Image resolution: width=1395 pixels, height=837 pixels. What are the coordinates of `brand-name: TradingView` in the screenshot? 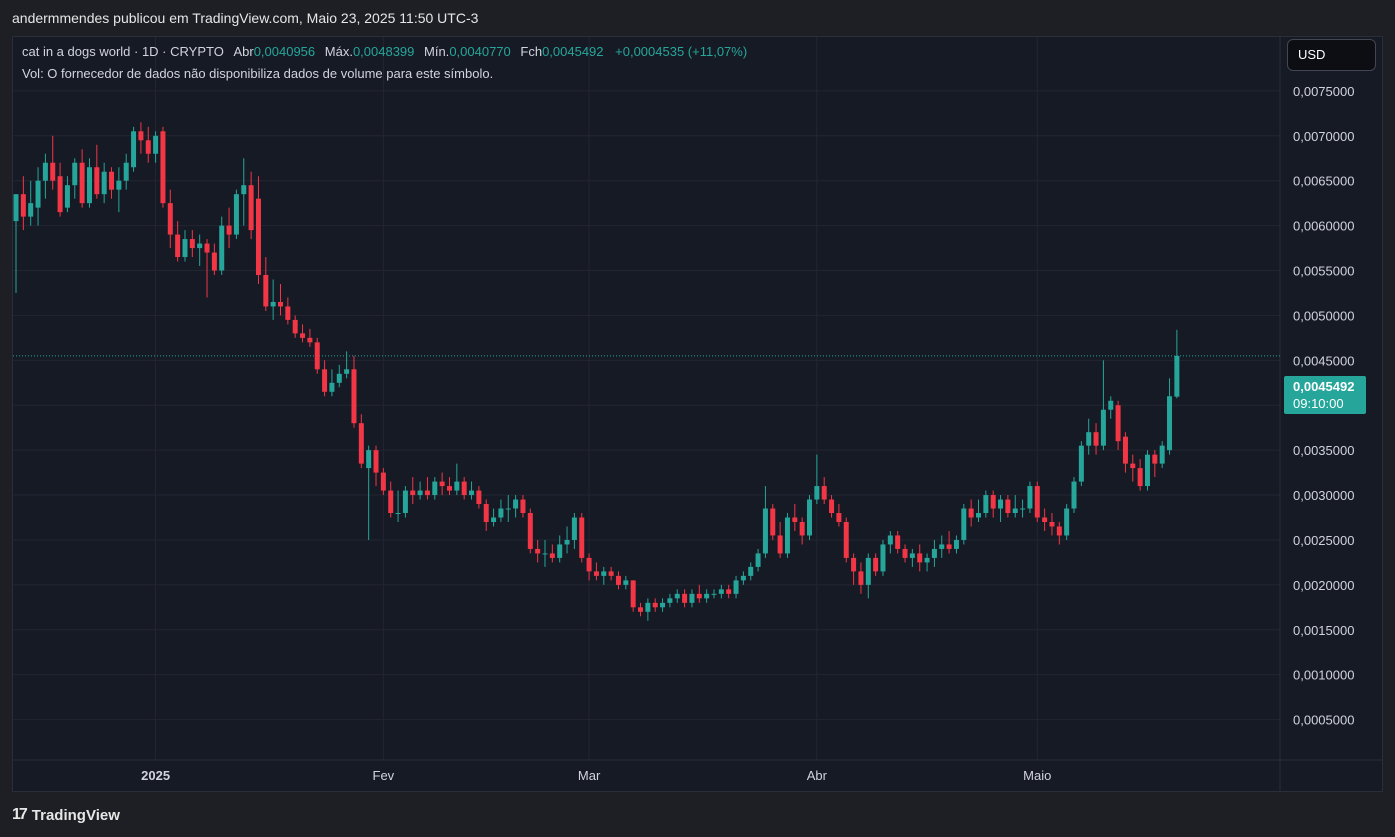 It's located at (75, 815).